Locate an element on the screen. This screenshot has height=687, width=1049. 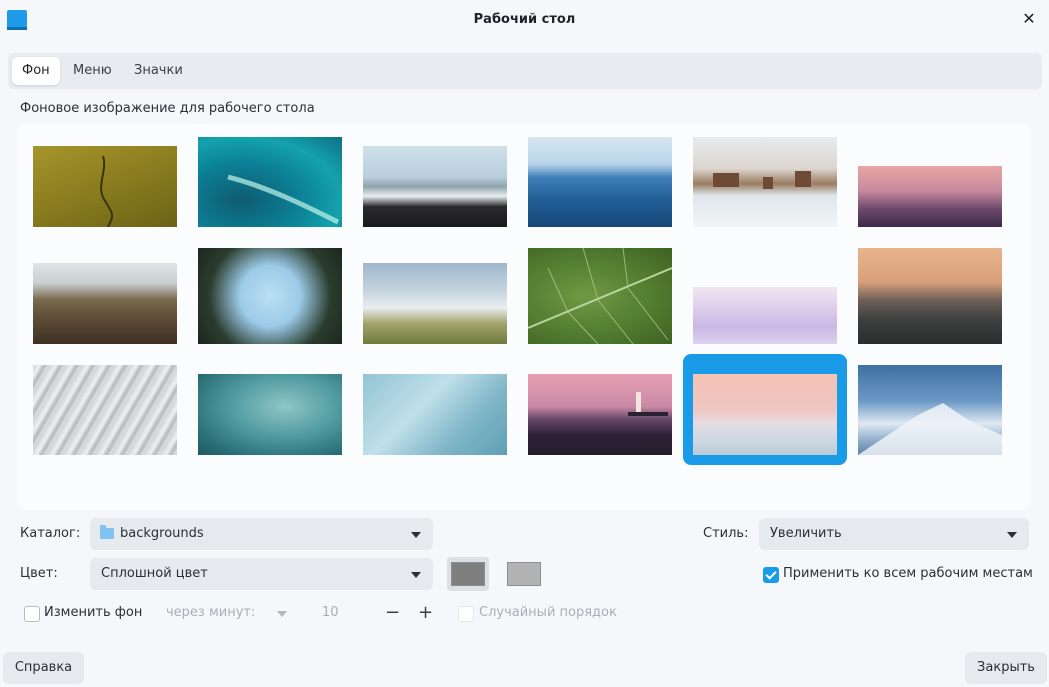
titlebar: Рабочий стол ✕ is located at coordinates (524, 20).